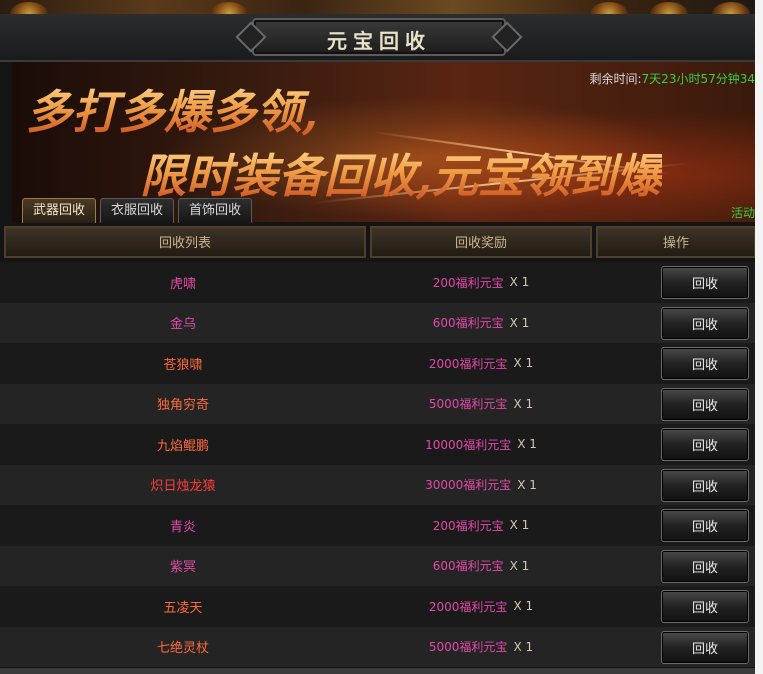 This screenshot has height=674, width=763. Describe the element at coordinates (759, 337) in the screenshot. I see `window-edge` at that location.